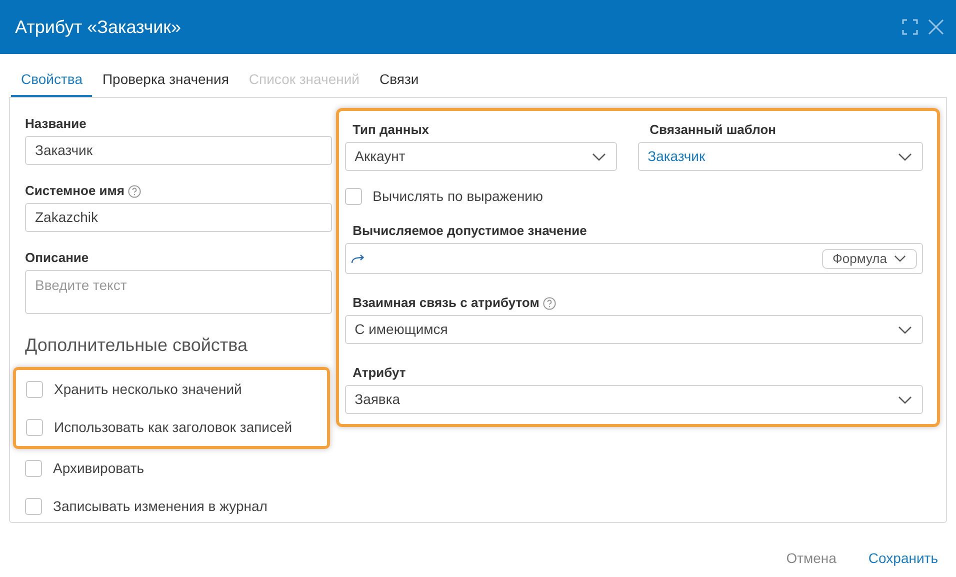 The image size is (956, 577). What do you see at coordinates (903, 558) in the screenshot?
I see `save-button: Сохранить` at bounding box center [903, 558].